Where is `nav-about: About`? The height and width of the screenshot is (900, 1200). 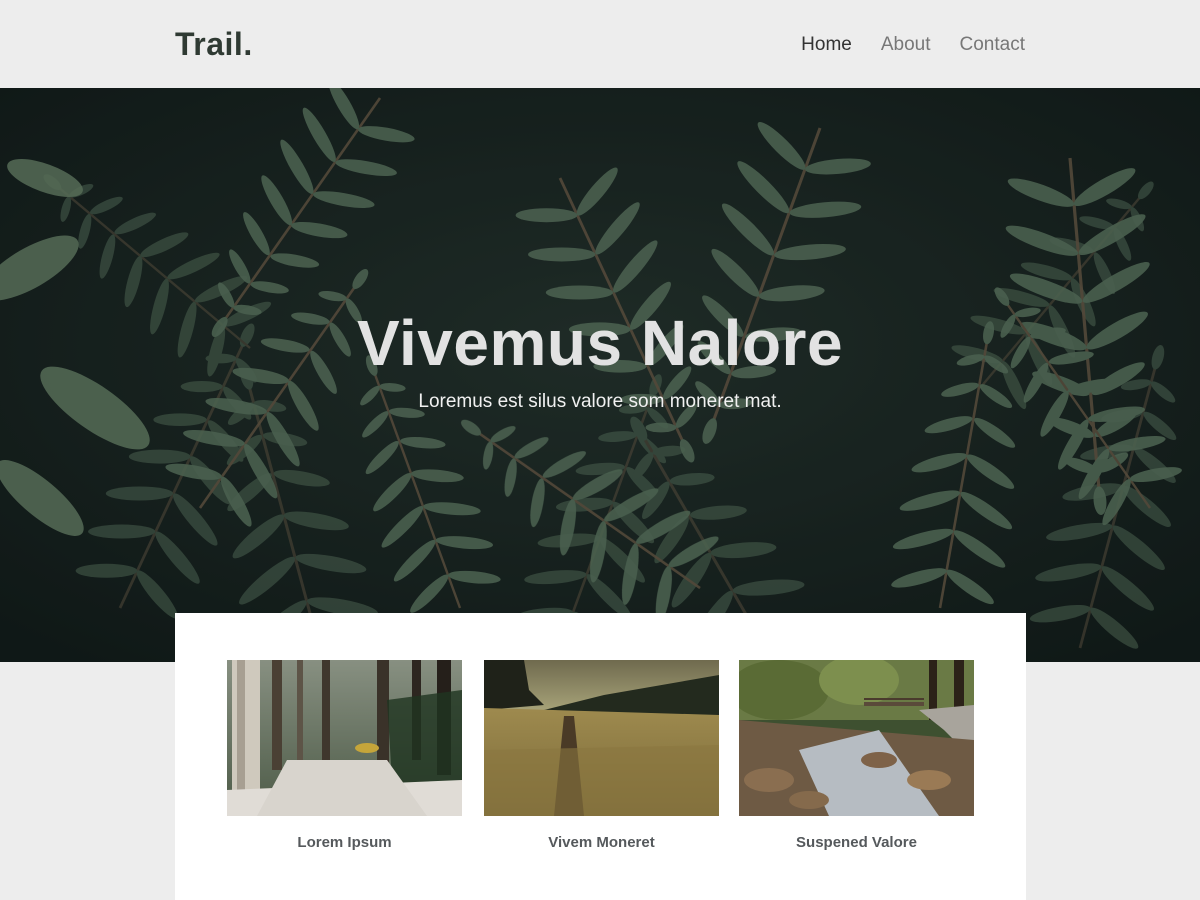
nav-about: About is located at coordinates (906, 45).